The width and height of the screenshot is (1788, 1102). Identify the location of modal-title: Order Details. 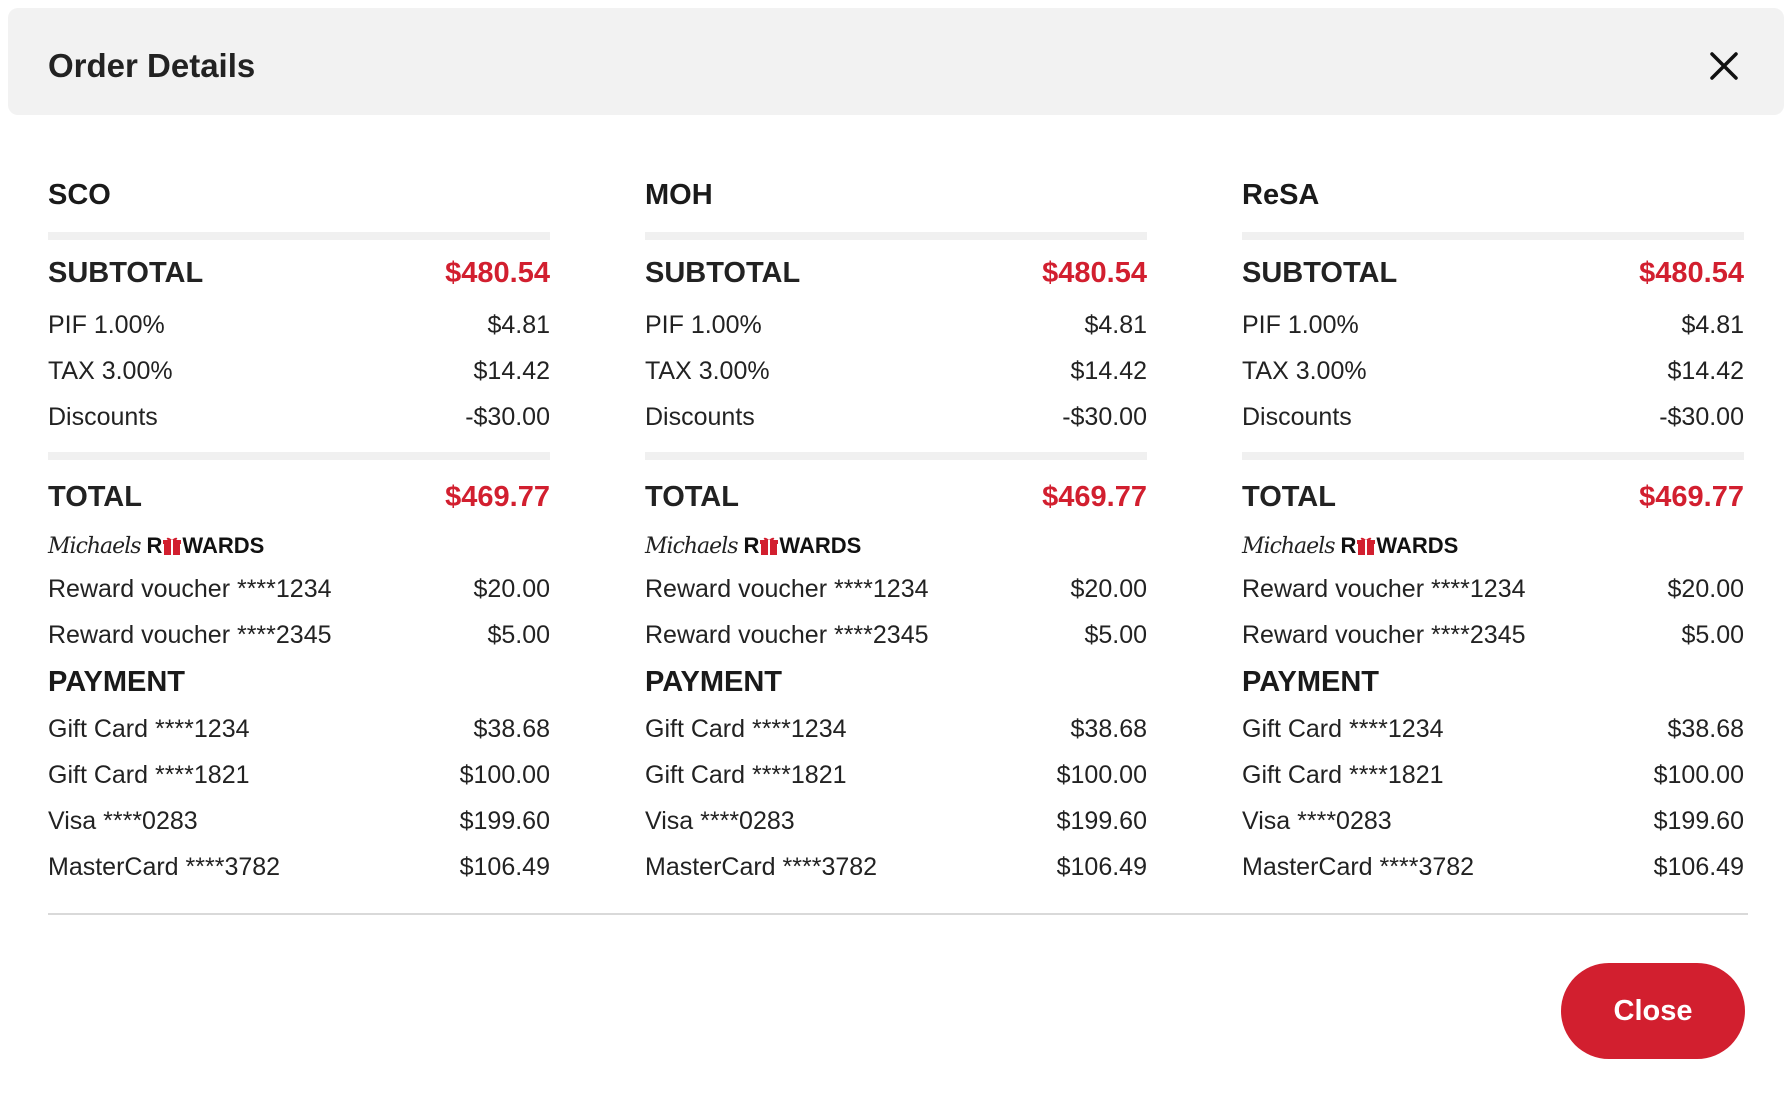
(152, 65).